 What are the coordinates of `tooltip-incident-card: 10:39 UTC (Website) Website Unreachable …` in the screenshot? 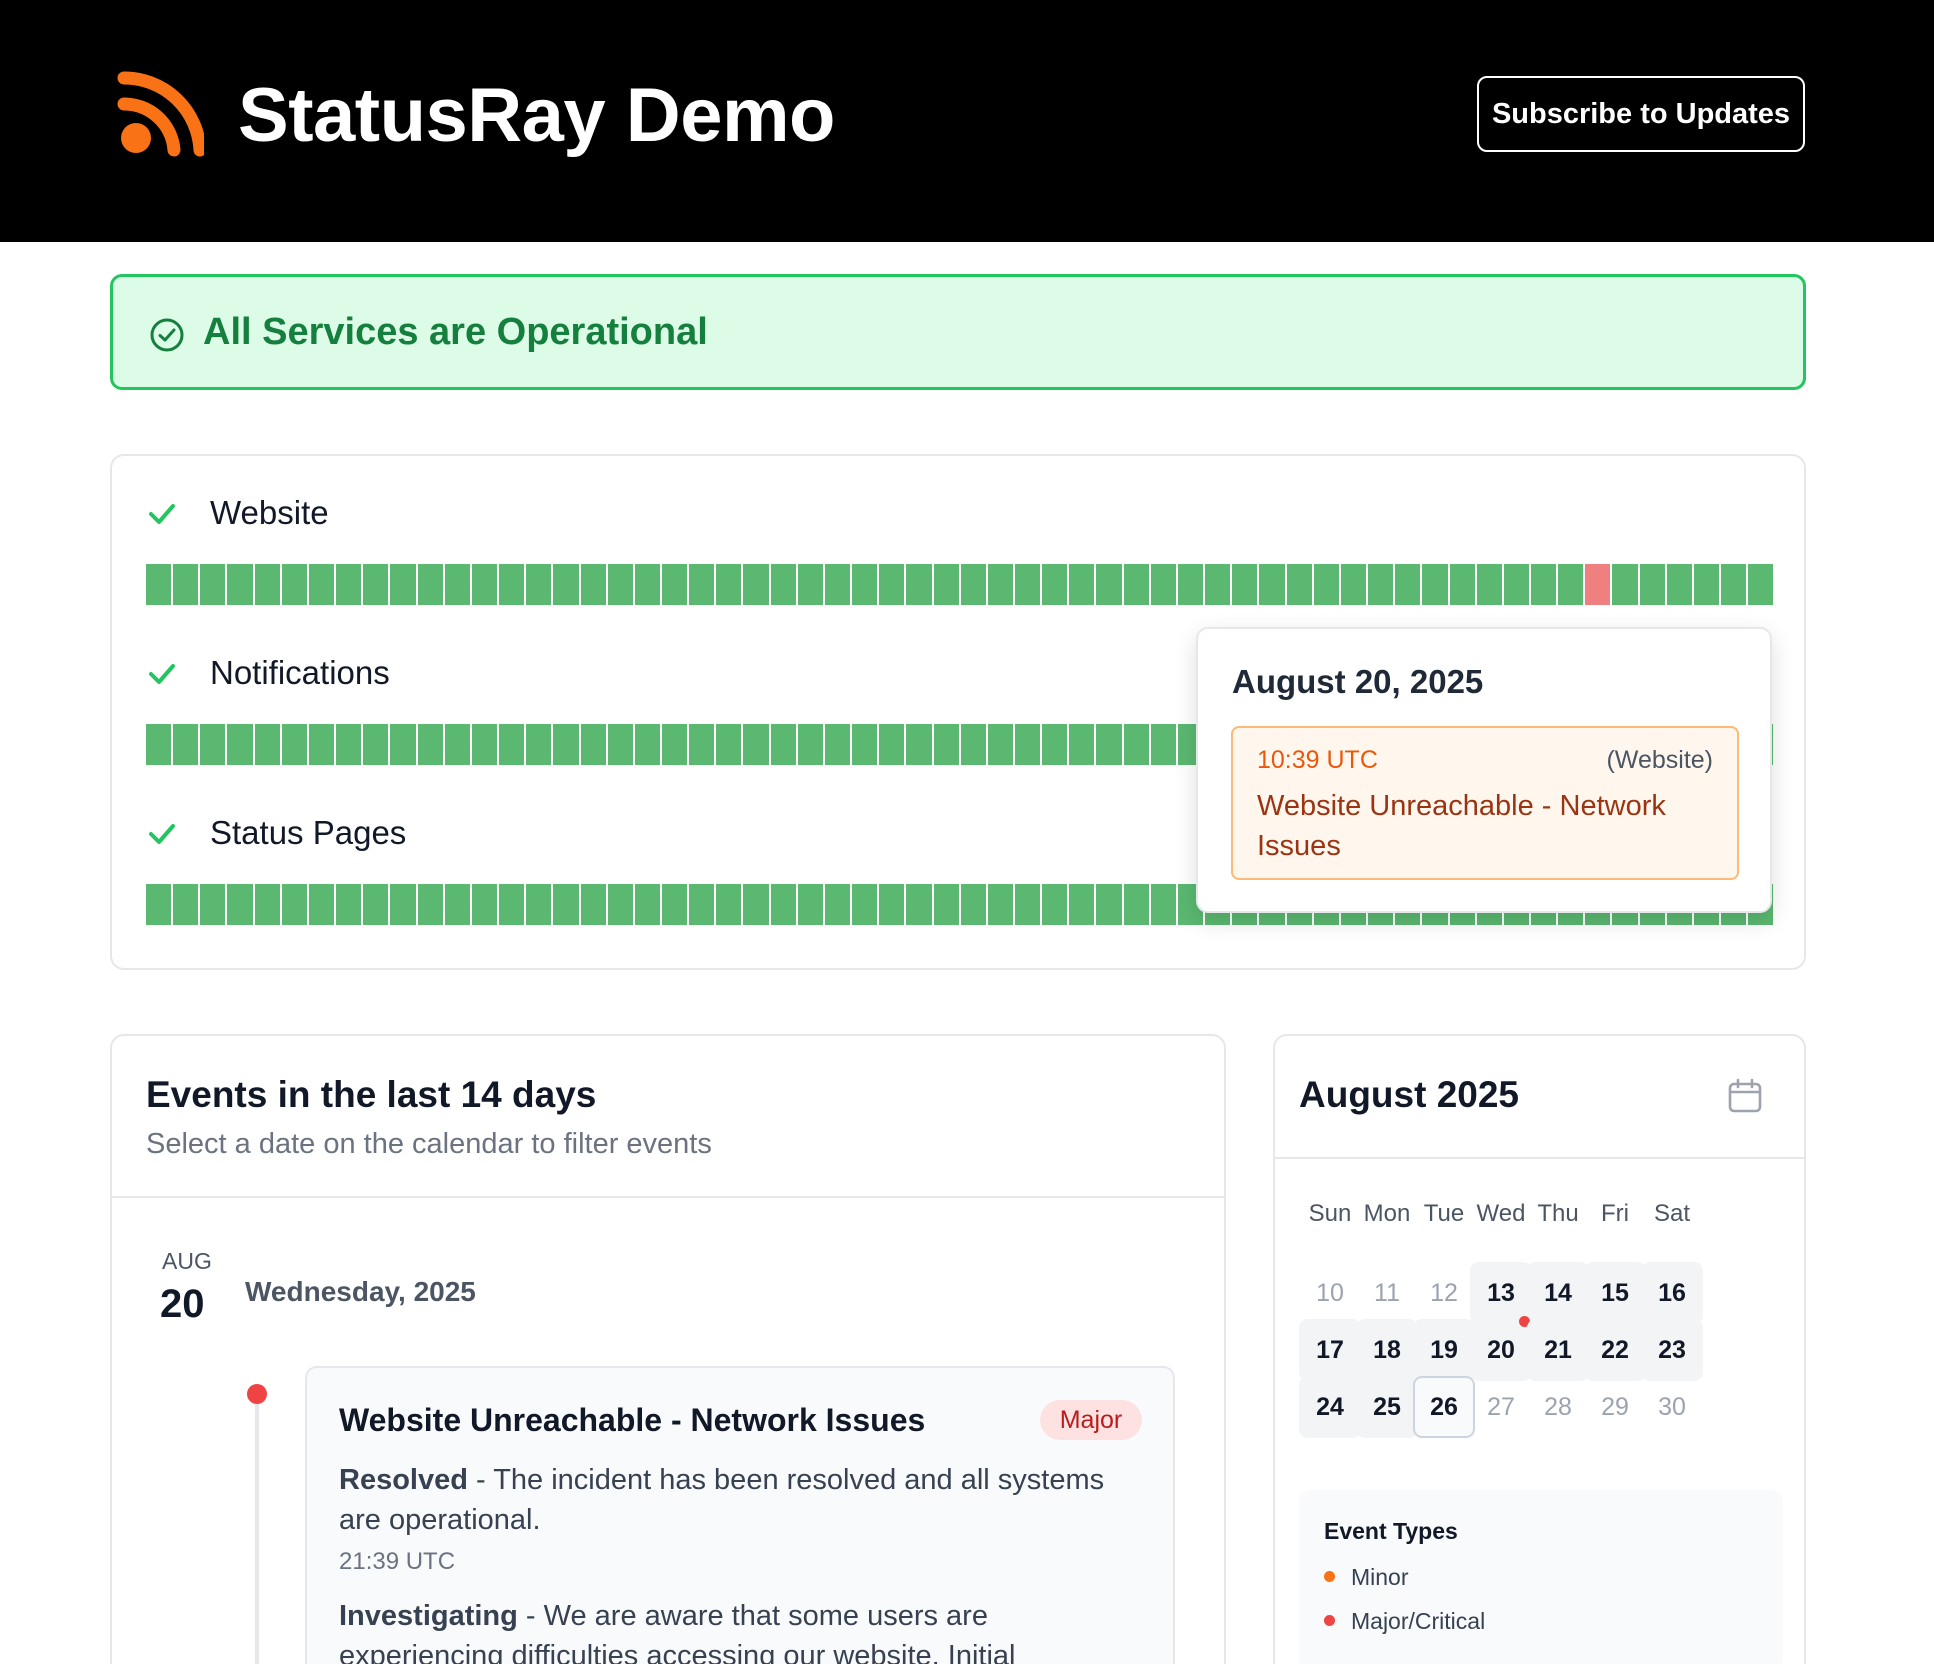 It's located at (1485, 803).